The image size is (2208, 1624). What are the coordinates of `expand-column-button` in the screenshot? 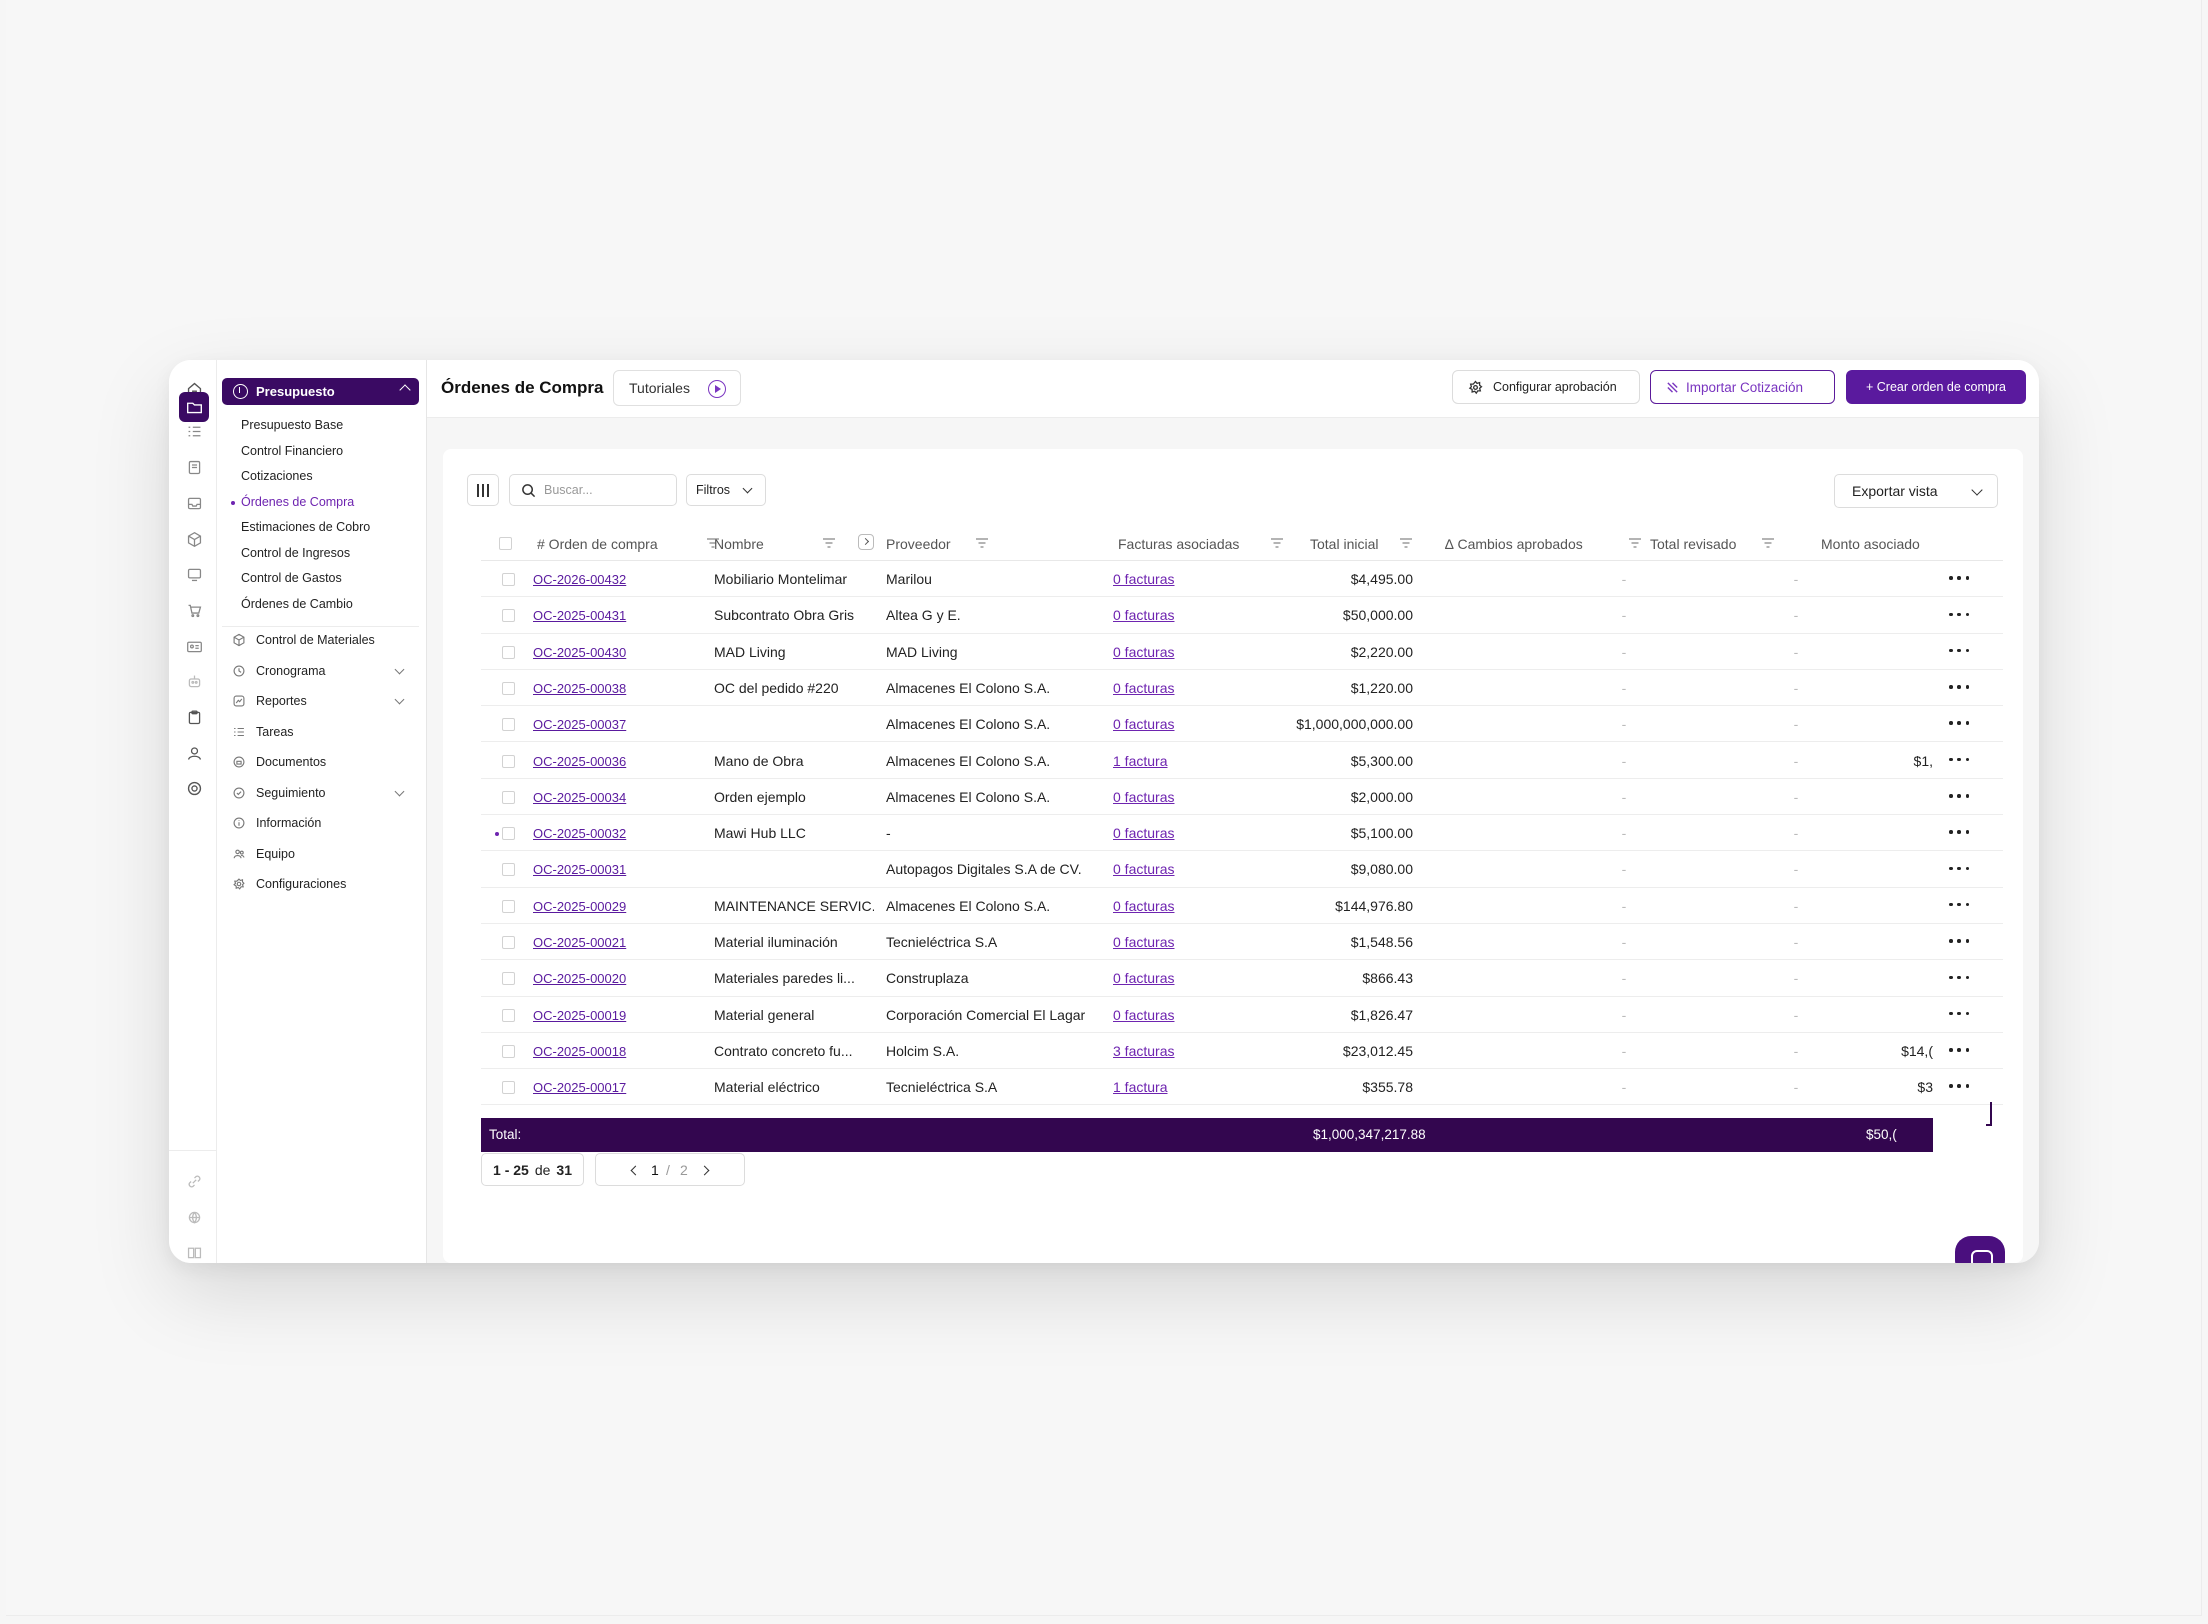 It's located at (866, 542).